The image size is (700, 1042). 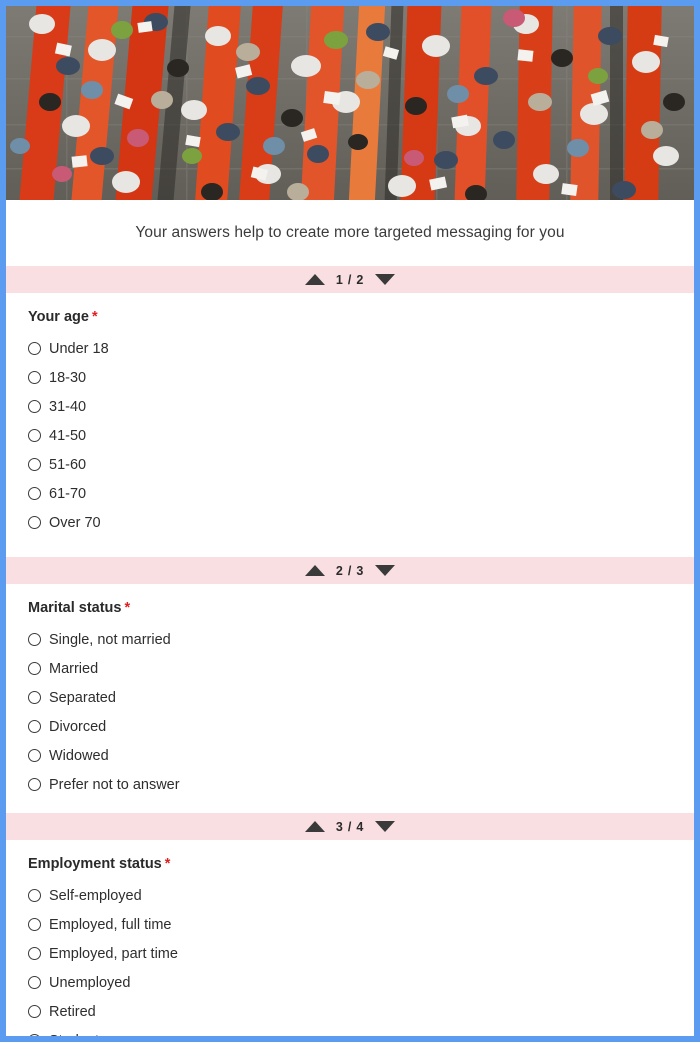 What do you see at coordinates (361, 864) in the screenshot?
I see `question-title-employment-status: Employment status *` at bounding box center [361, 864].